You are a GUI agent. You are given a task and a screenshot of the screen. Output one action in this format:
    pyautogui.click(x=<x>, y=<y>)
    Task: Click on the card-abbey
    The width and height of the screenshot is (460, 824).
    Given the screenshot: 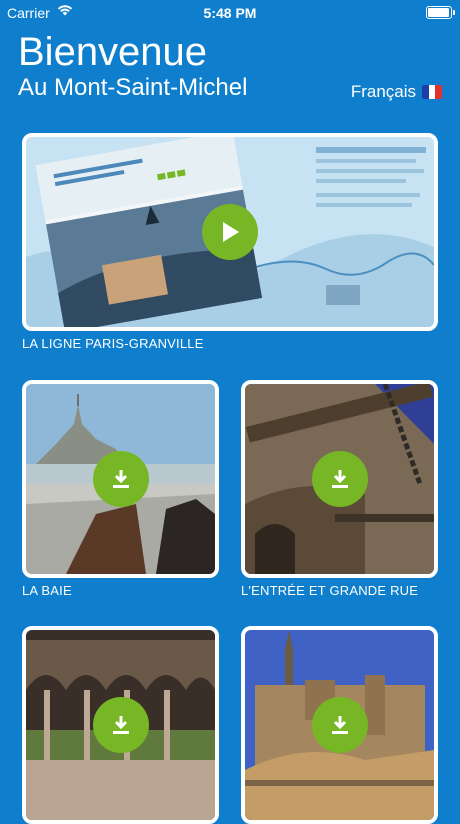 What is the action you would take?
    pyautogui.click(x=339, y=725)
    